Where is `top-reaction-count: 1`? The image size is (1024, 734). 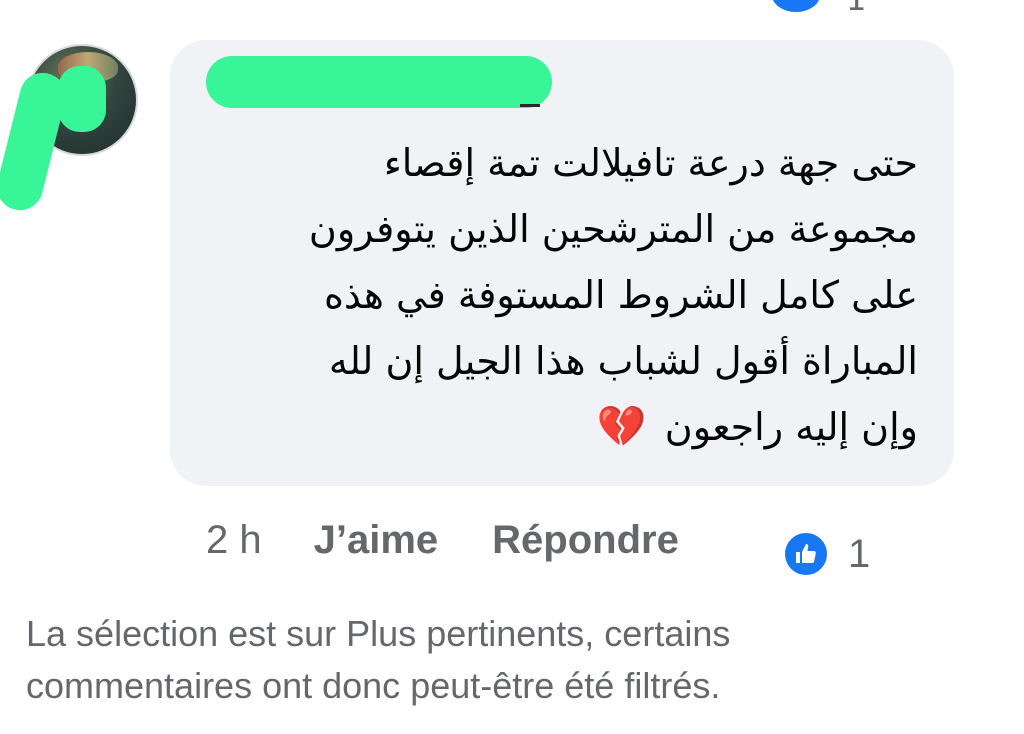
top-reaction-count: 1 is located at coordinates (856, 9).